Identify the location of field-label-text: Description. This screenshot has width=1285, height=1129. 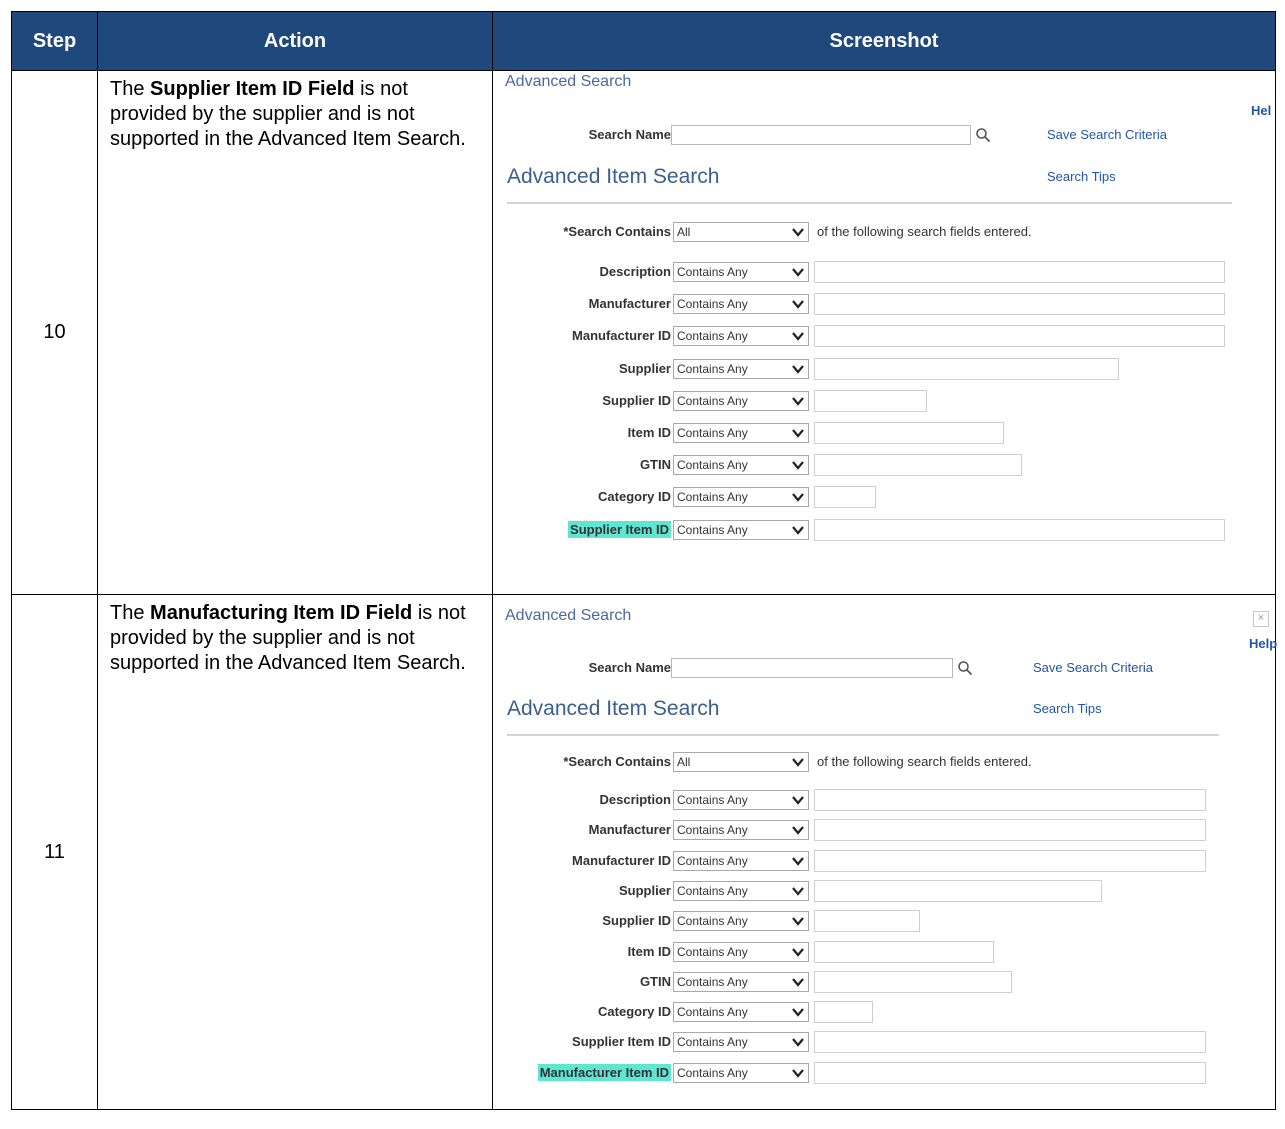
(635, 799).